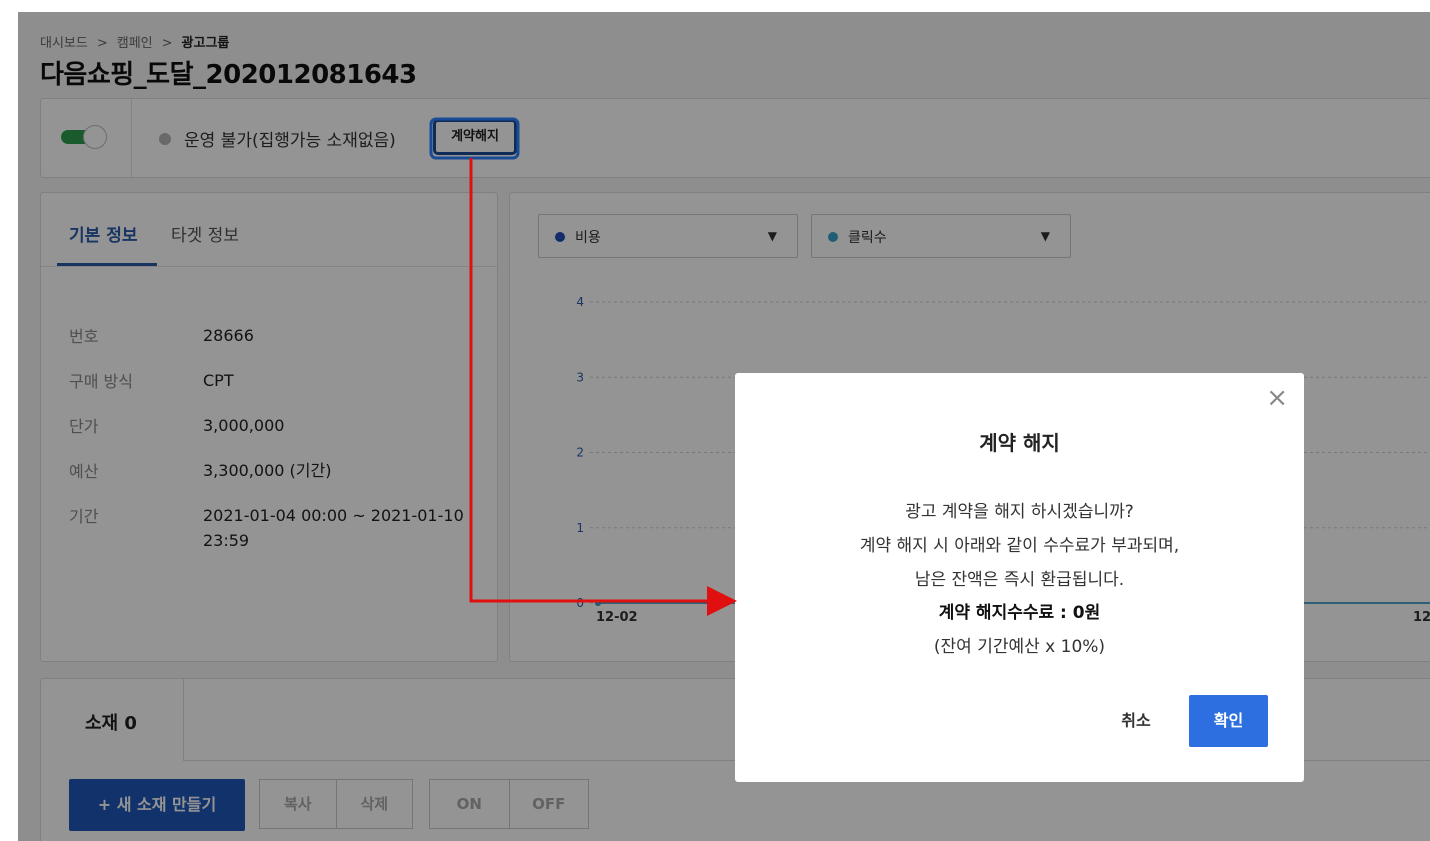 The width and height of the screenshot is (1430, 841). Describe the element at coordinates (1228, 721) in the screenshot. I see `confirm-button: 확인` at that location.